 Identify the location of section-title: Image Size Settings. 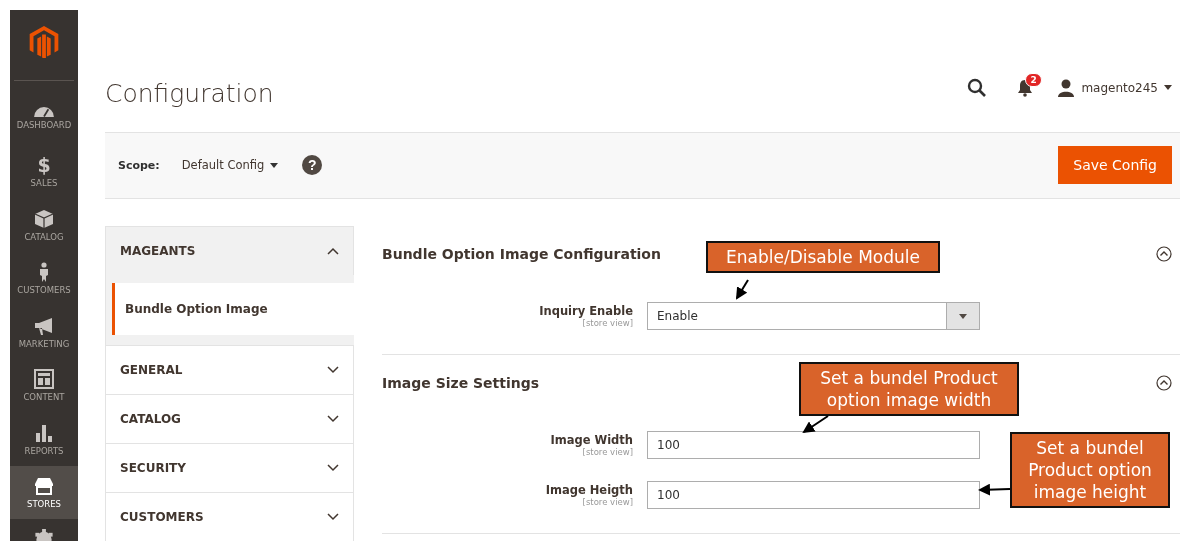
(461, 383).